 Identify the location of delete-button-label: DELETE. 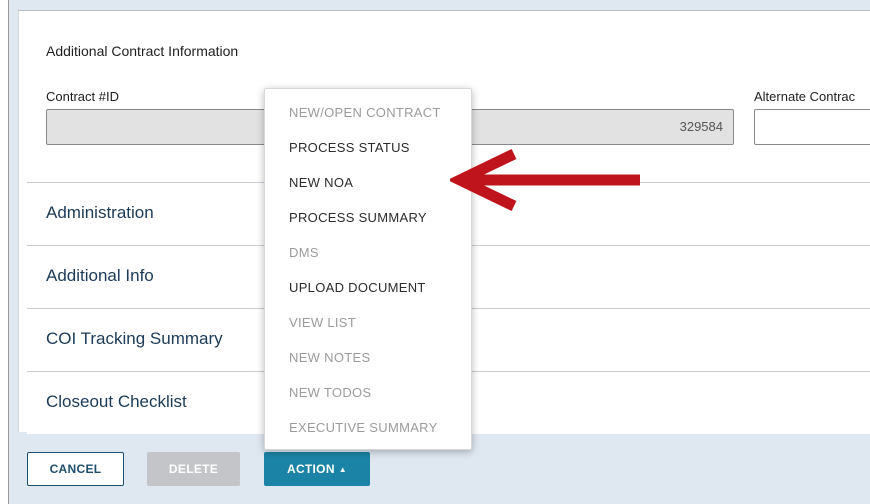
(193, 469).